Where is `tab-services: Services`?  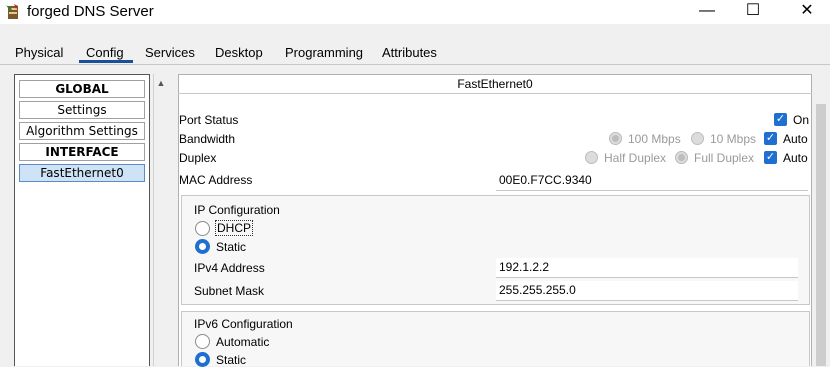
tab-services: Services is located at coordinates (170, 53).